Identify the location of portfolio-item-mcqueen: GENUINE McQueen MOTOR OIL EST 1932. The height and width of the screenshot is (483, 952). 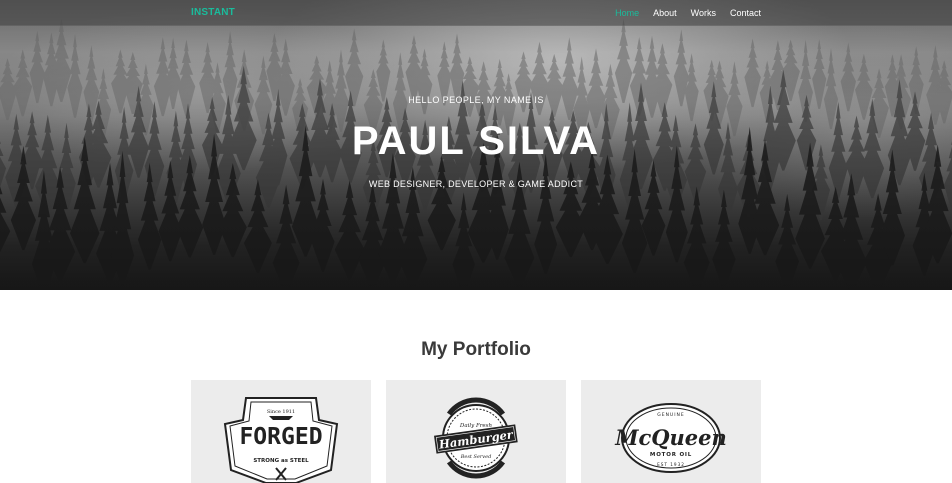
(671, 431).